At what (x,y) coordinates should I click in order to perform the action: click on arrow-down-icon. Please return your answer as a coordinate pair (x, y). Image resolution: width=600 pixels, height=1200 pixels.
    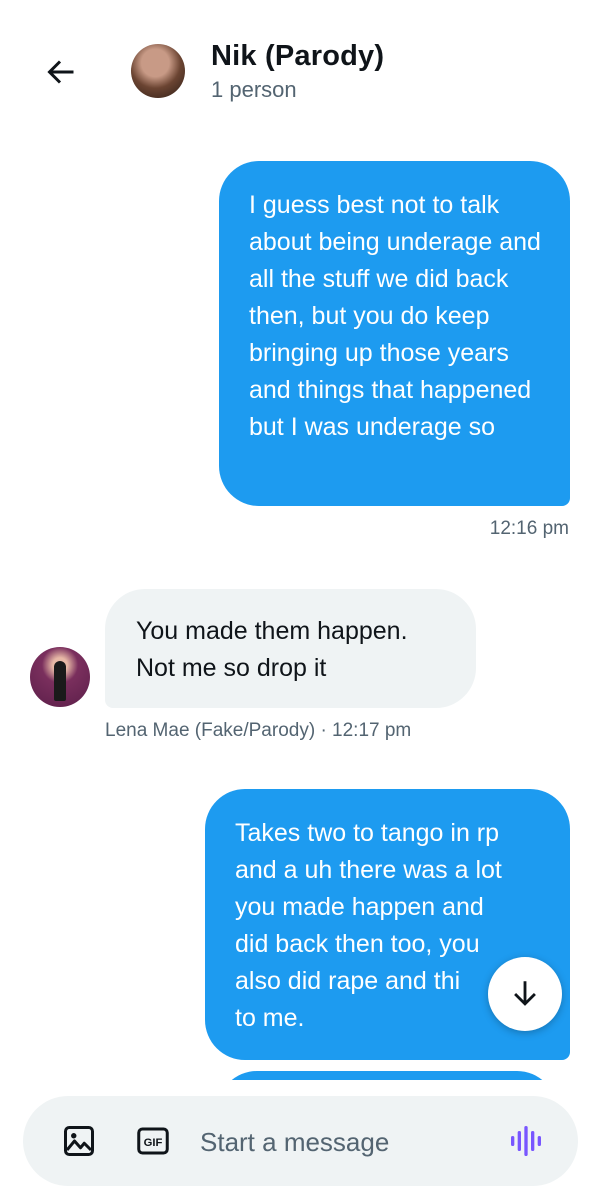
    Looking at the image, I should click on (525, 993).